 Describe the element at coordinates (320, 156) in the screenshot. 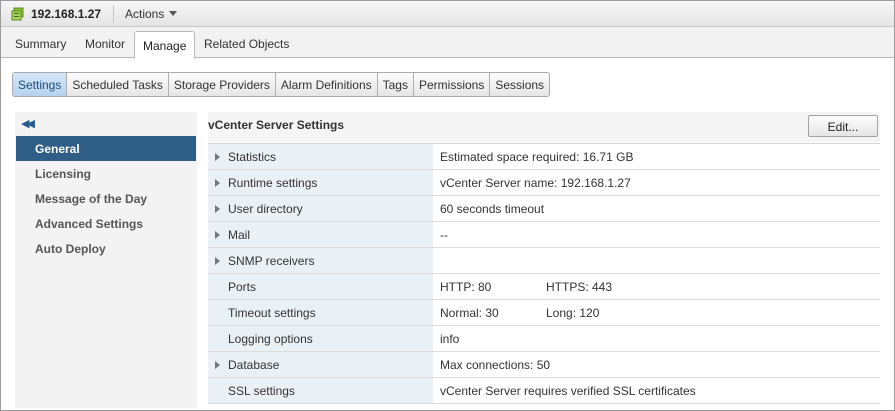

I see `setting-name: Statistics` at that location.